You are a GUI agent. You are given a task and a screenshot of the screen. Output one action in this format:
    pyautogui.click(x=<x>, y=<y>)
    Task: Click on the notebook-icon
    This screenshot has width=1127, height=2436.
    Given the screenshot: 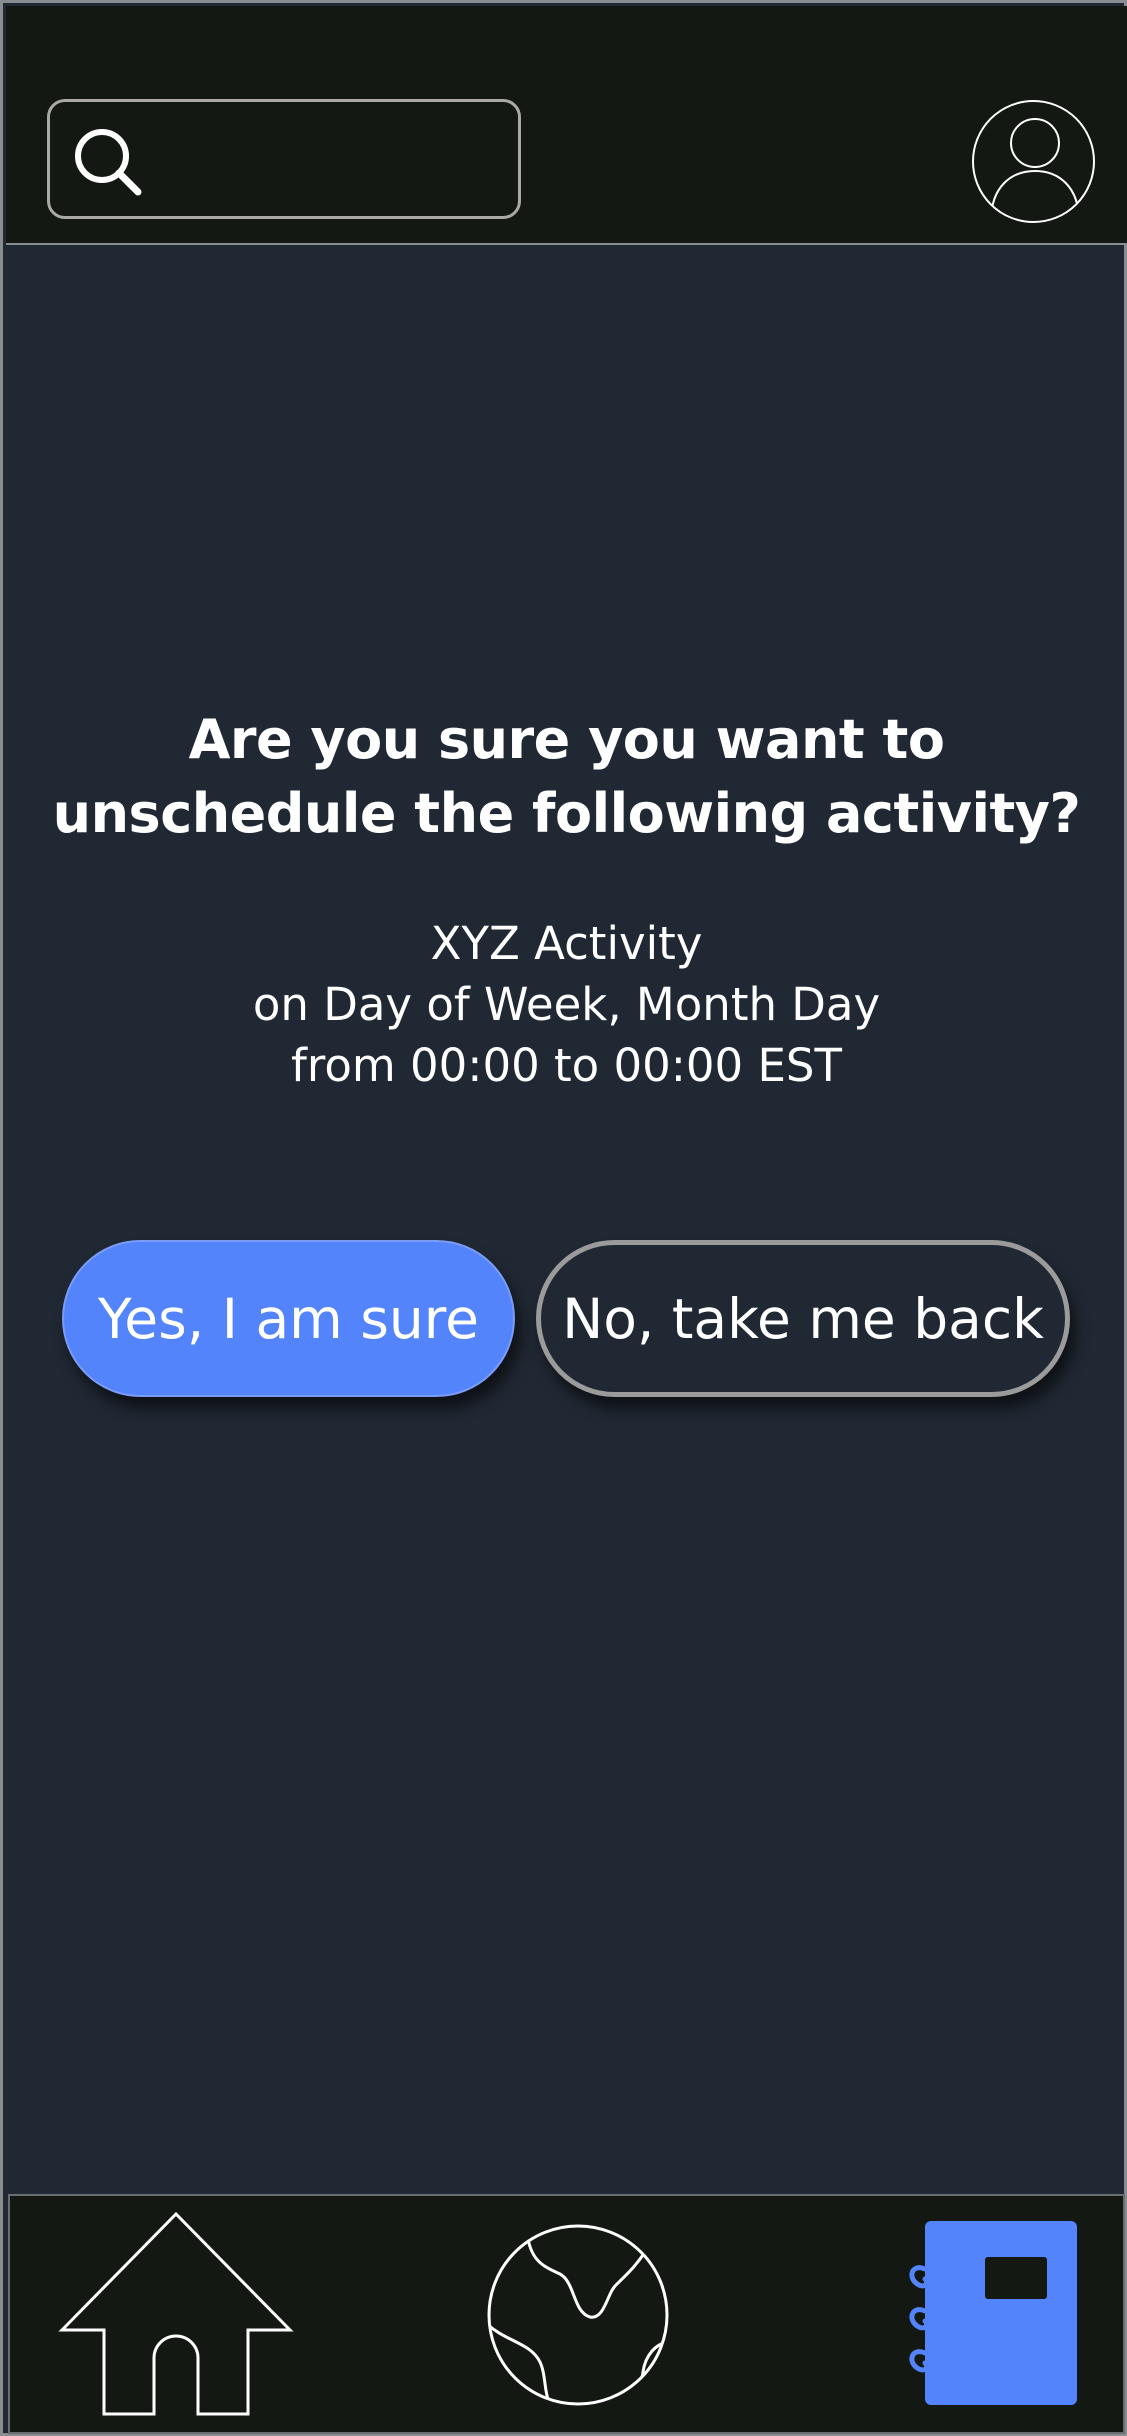 What is the action you would take?
    pyautogui.click(x=993, y=2313)
    